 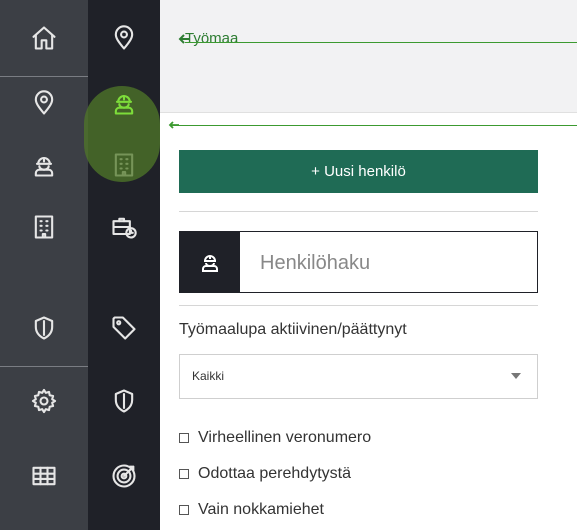 I want to click on permit-status-select: Kaikki, so click(x=358, y=376).